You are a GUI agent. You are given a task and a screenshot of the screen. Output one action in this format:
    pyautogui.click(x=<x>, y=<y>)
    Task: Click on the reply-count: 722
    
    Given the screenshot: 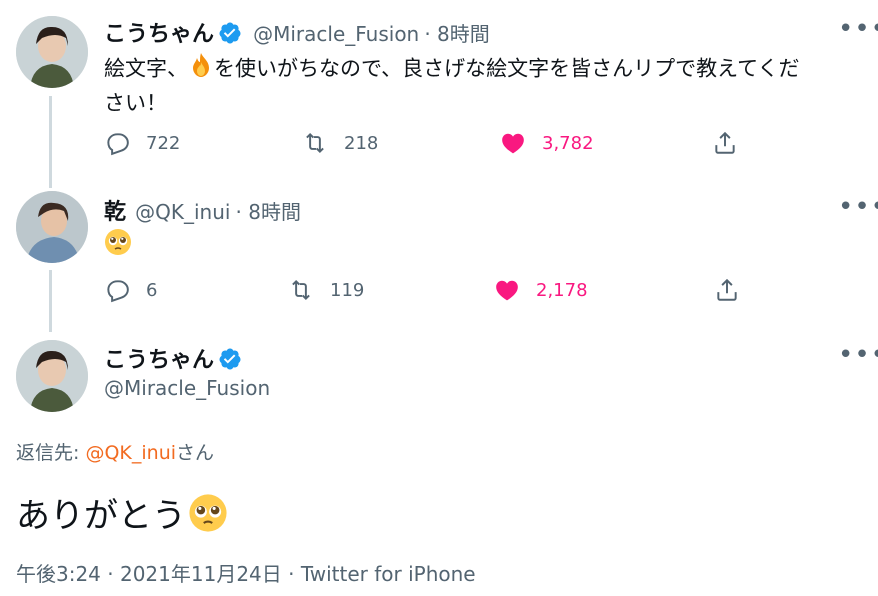 What is the action you would take?
    pyautogui.click(x=163, y=143)
    